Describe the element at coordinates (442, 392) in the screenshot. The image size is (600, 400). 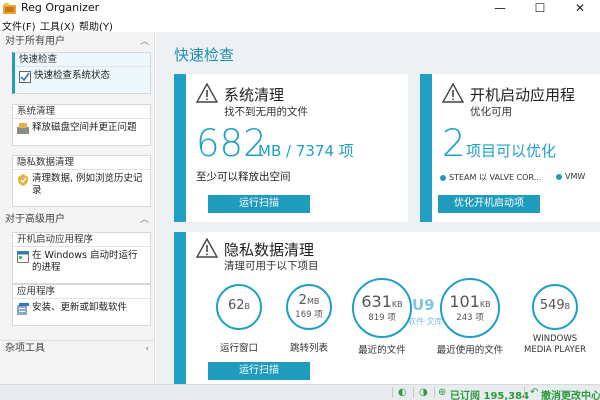
I see `subscribe-icon: ⊕` at that location.